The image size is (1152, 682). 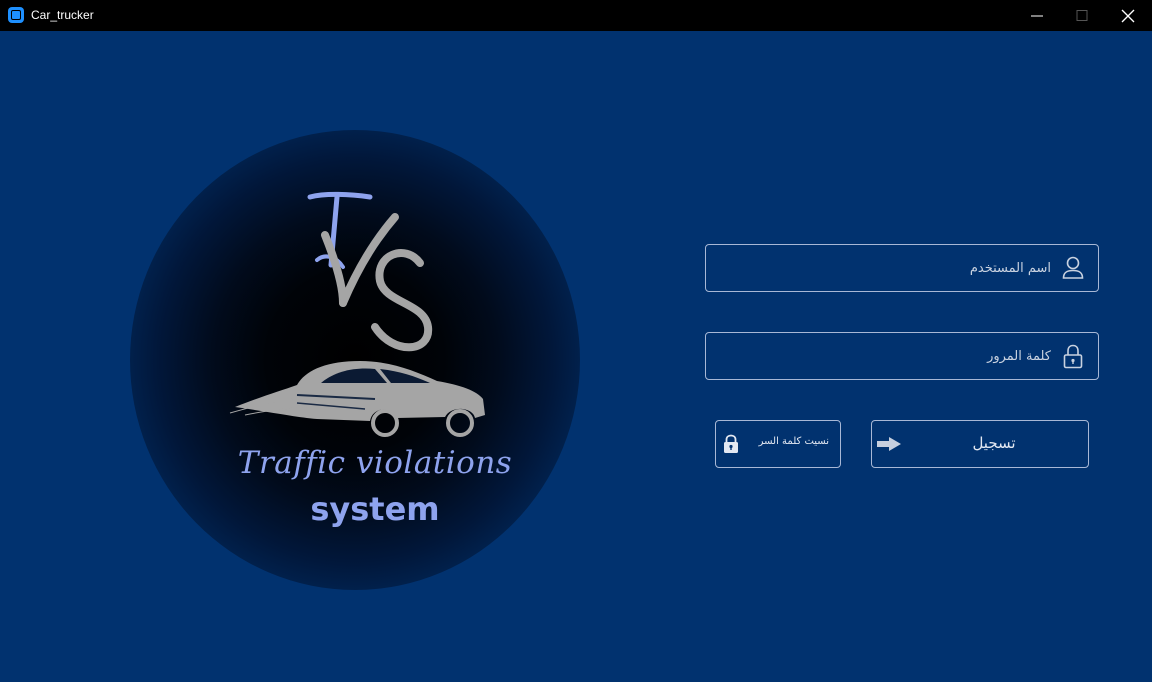 I want to click on app-icon, so click(x=16, y=15).